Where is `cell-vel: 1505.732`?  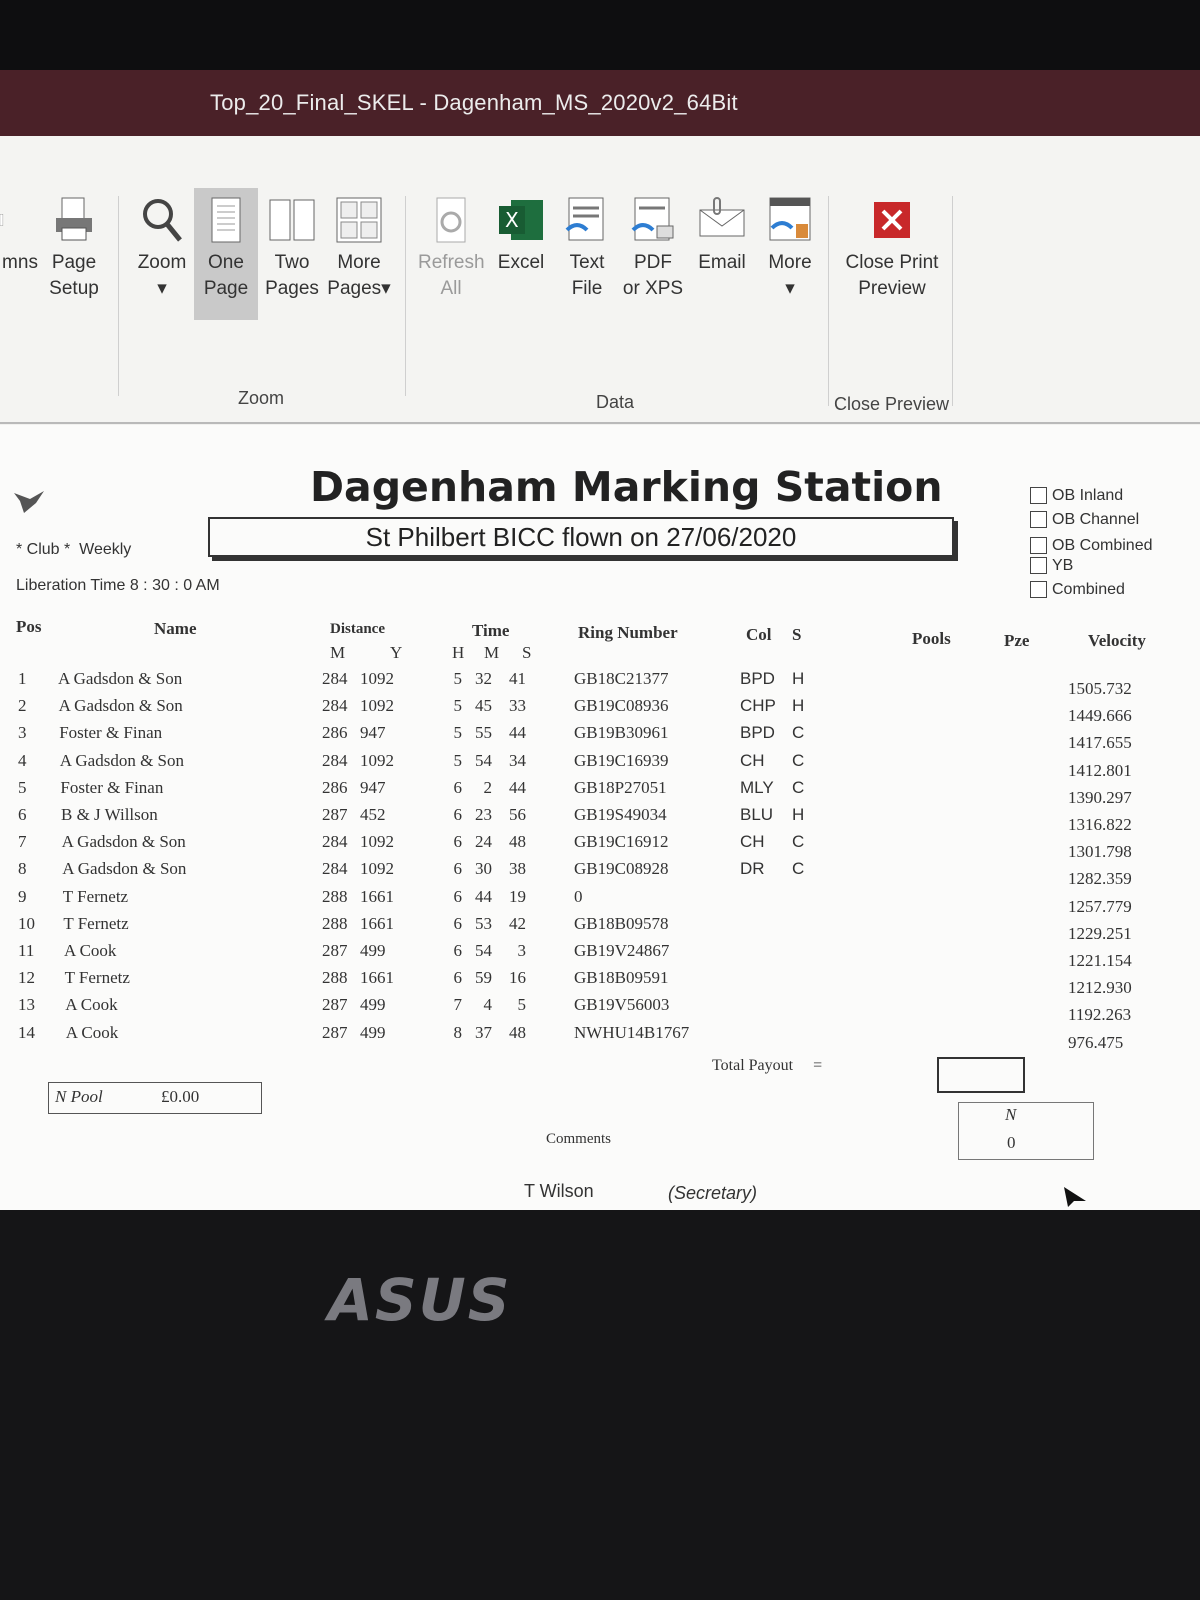 cell-vel: 1505.732 is located at coordinates (1100, 688).